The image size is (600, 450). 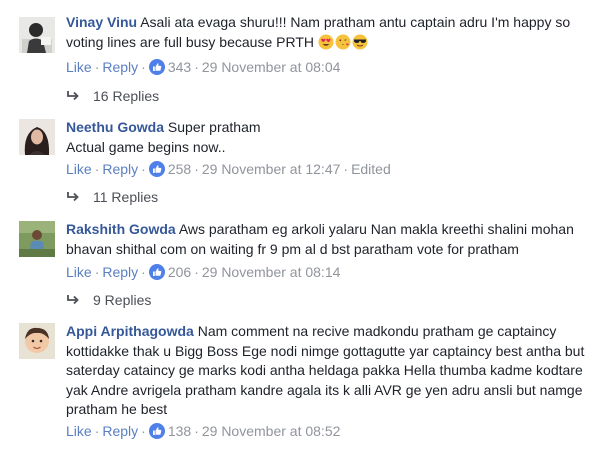 I want to click on comment-author: Rakshith Gowda, so click(x=121, y=229).